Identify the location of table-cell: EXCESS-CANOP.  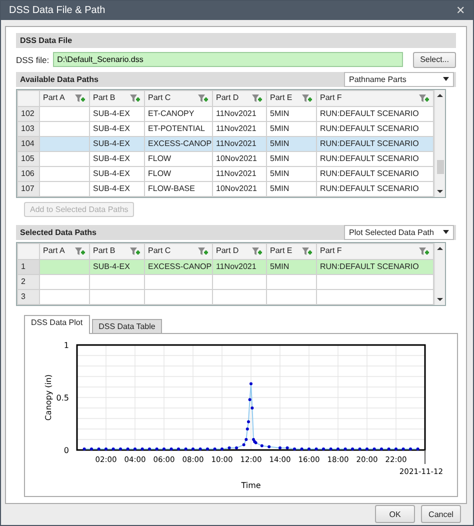
(178, 144).